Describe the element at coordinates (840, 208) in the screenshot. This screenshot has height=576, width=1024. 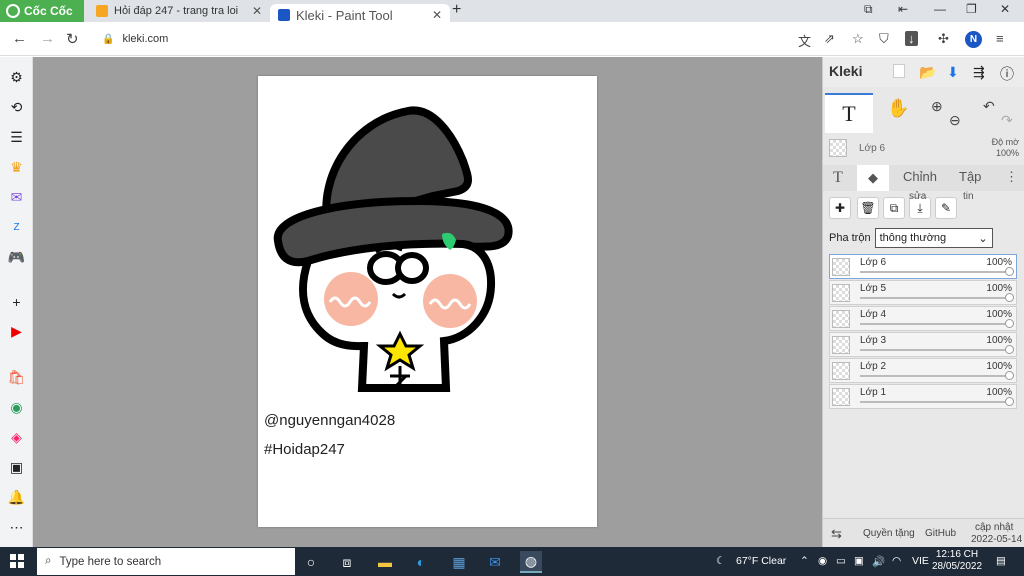
I see `add-layer-button: ✚` at that location.